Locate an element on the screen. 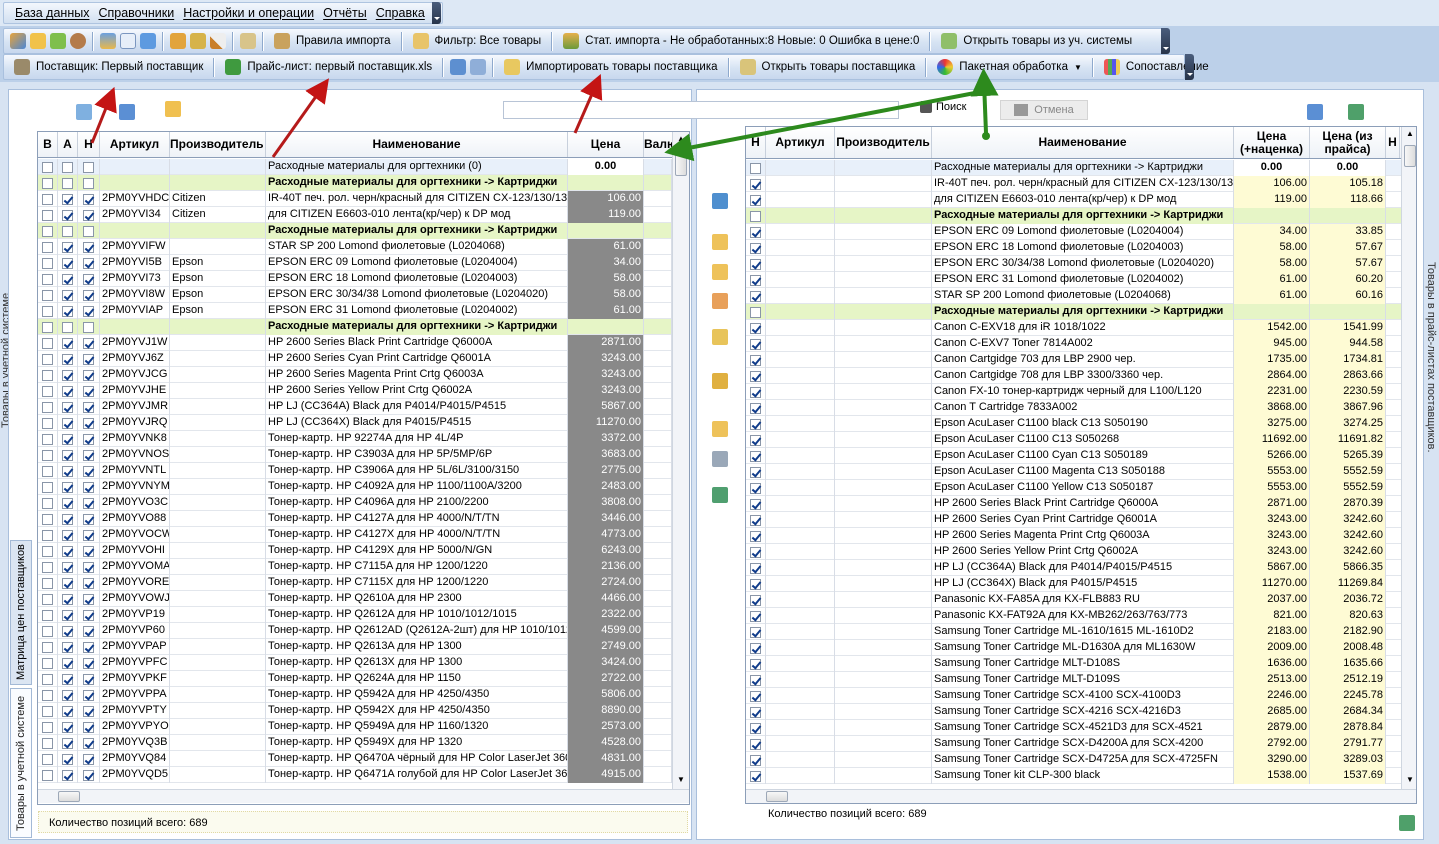 This screenshot has height=844, width=1439. left-horizontal-scrollbar is located at coordinates (363, 796).